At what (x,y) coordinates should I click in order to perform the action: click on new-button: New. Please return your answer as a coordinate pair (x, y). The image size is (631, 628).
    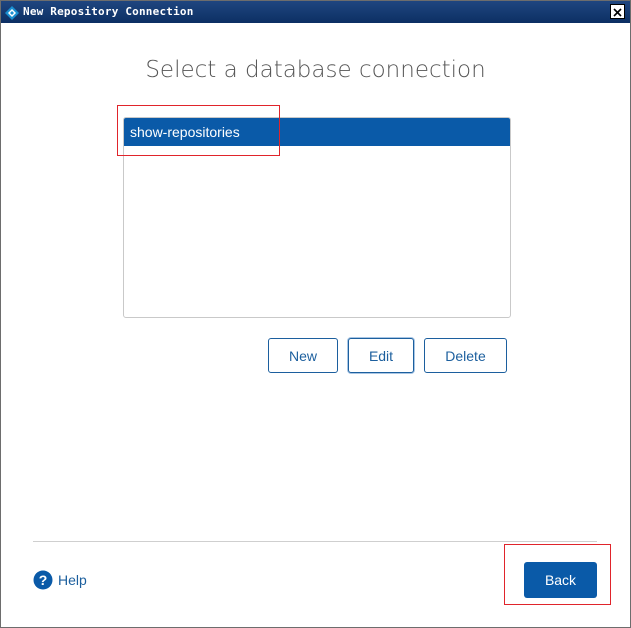
    Looking at the image, I should click on (303, 355).